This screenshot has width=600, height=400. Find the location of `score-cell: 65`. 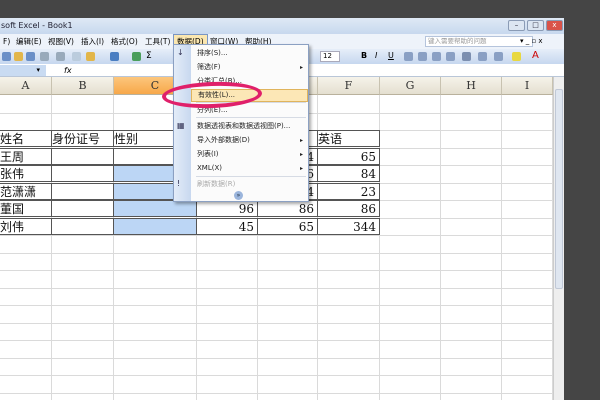

score-cell: 65 is located at coordinates (287, 226).